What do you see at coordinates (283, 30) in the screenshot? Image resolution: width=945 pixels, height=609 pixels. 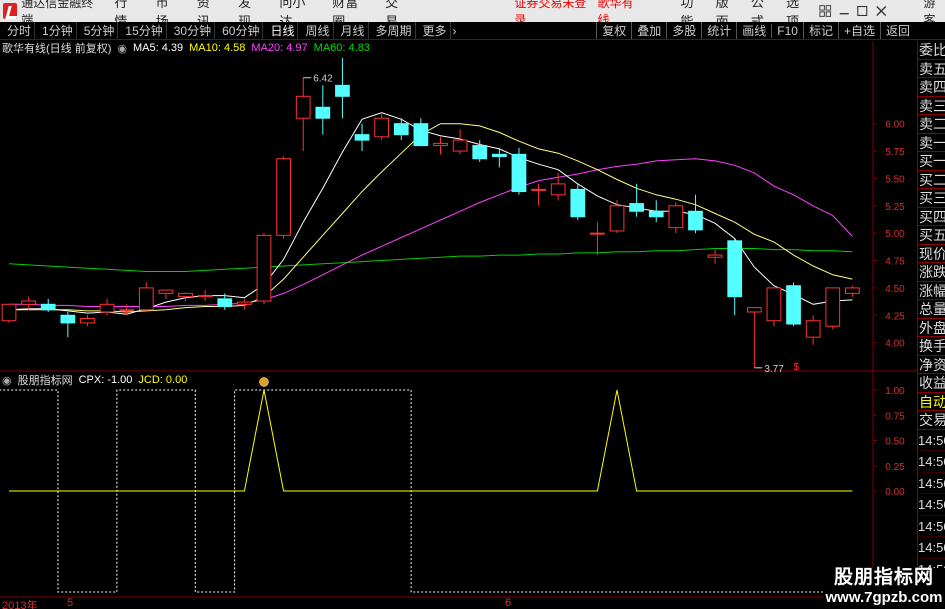 I see `period-daily: 日线` at bounding box center [283, 30].